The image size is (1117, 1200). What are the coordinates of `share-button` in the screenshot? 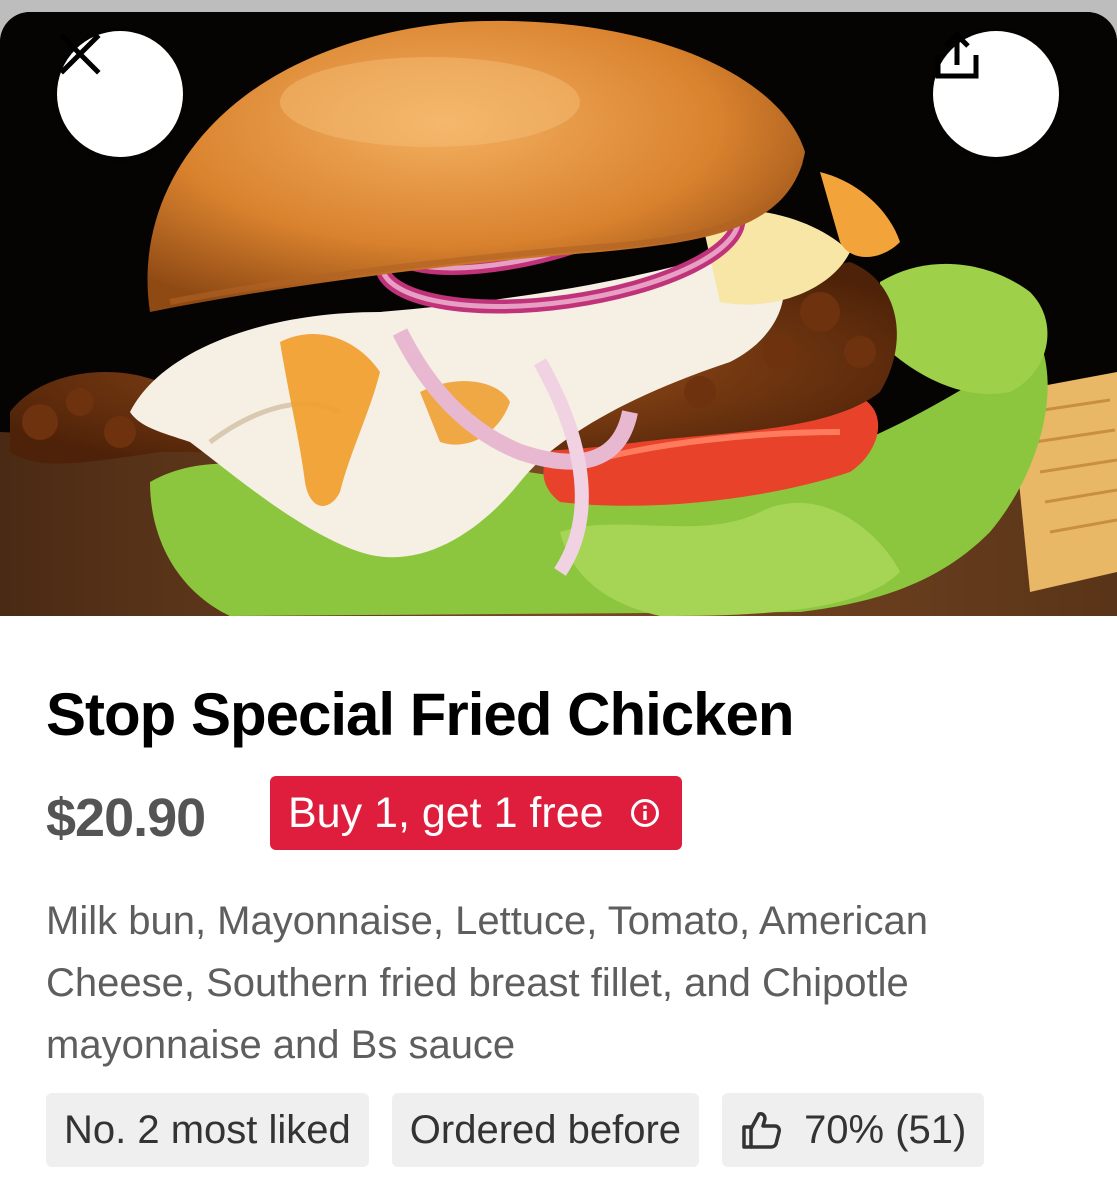 It's located at (996, 94).